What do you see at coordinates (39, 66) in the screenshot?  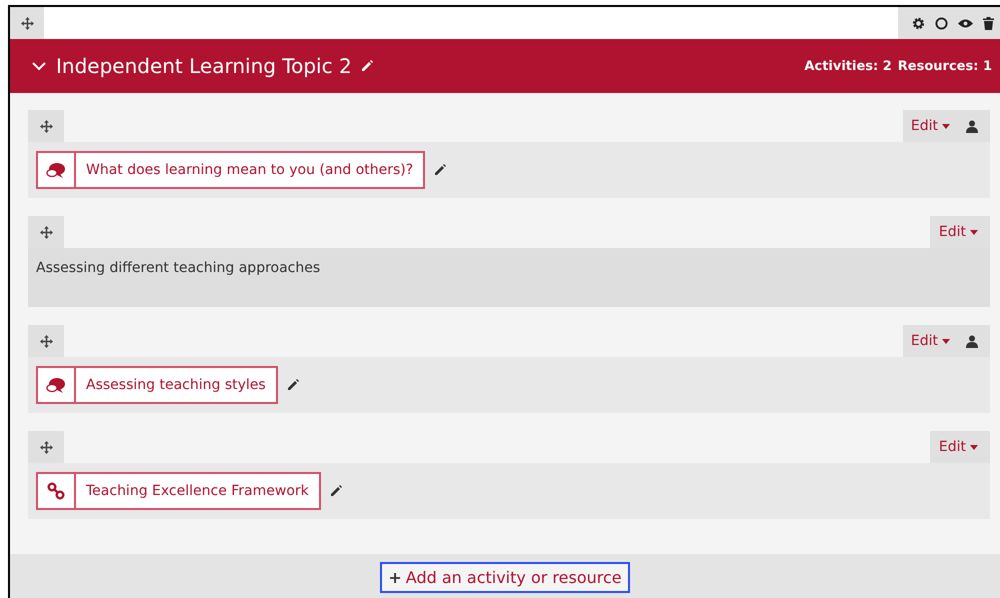 I see `chevron-down-icon` at bounding box center [39, 66].